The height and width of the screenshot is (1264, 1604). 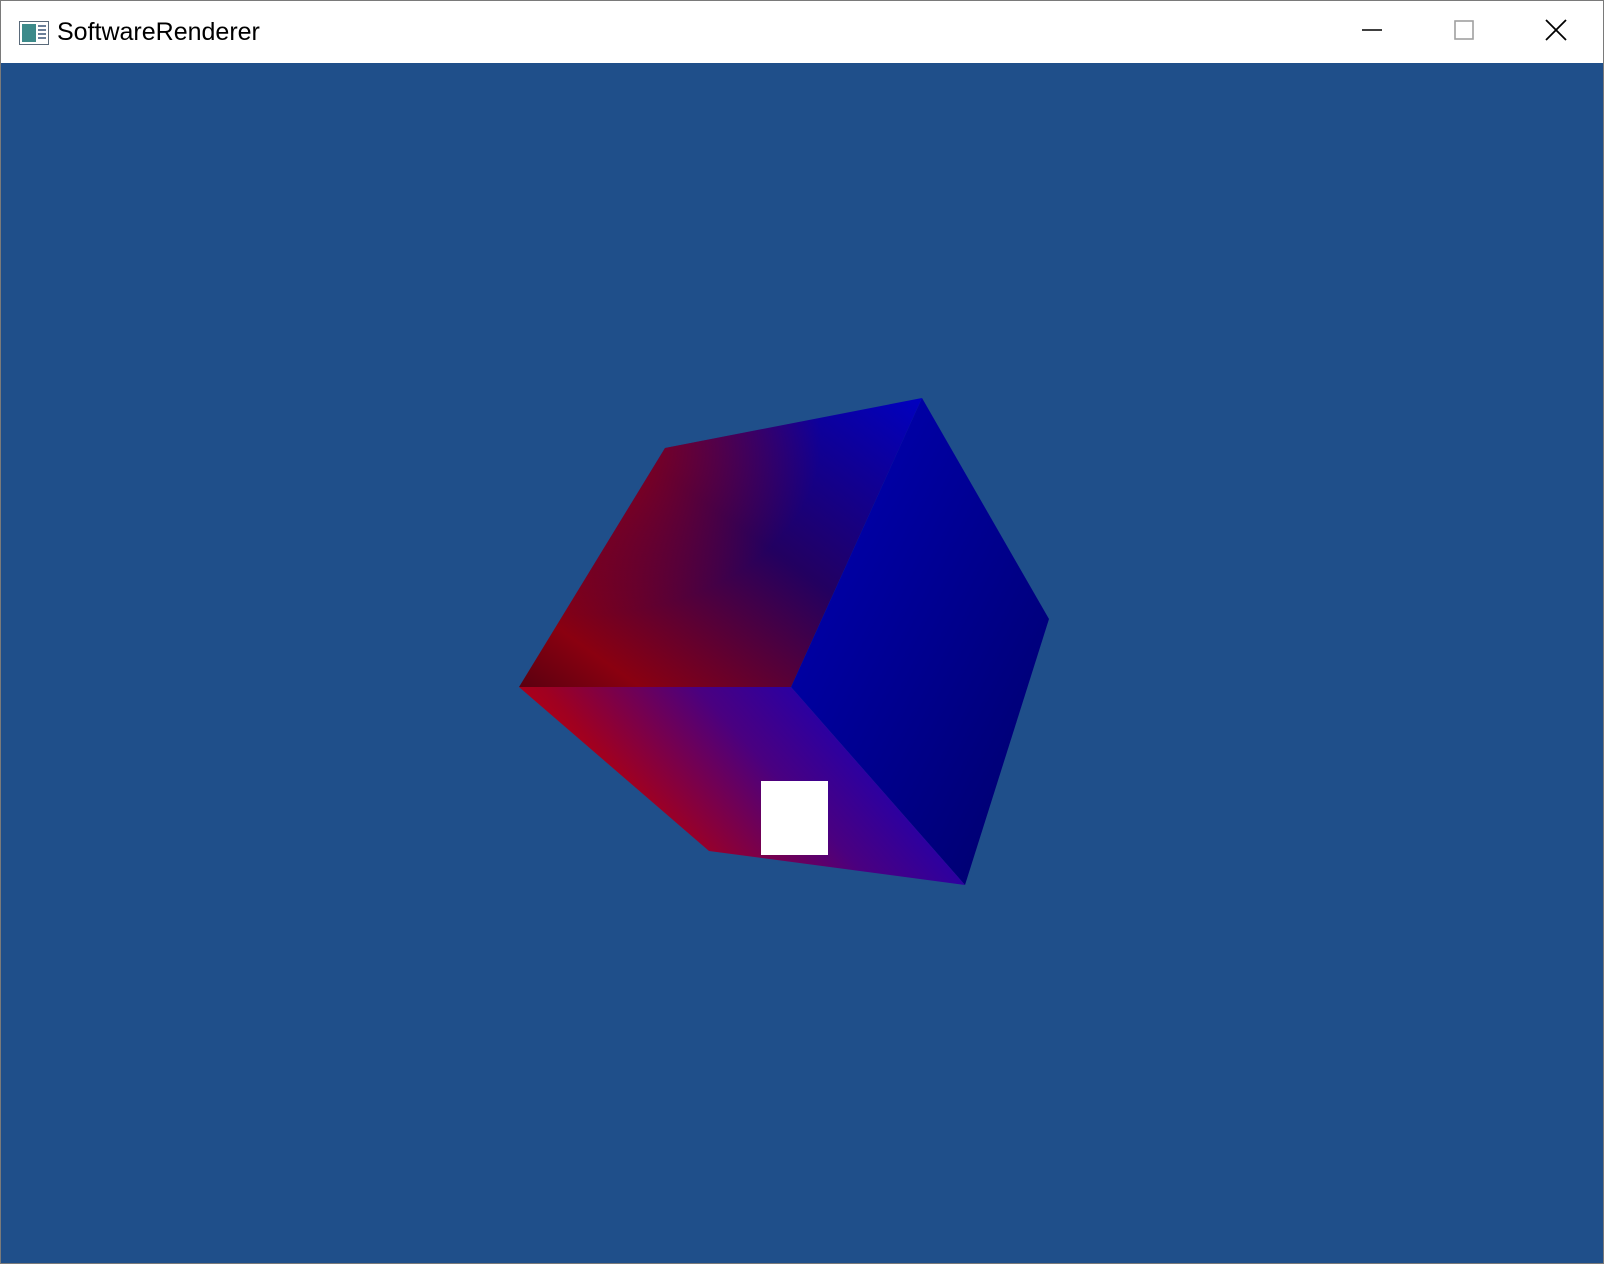 I want to click on maximize-icon, so click(x=1464, y=32).